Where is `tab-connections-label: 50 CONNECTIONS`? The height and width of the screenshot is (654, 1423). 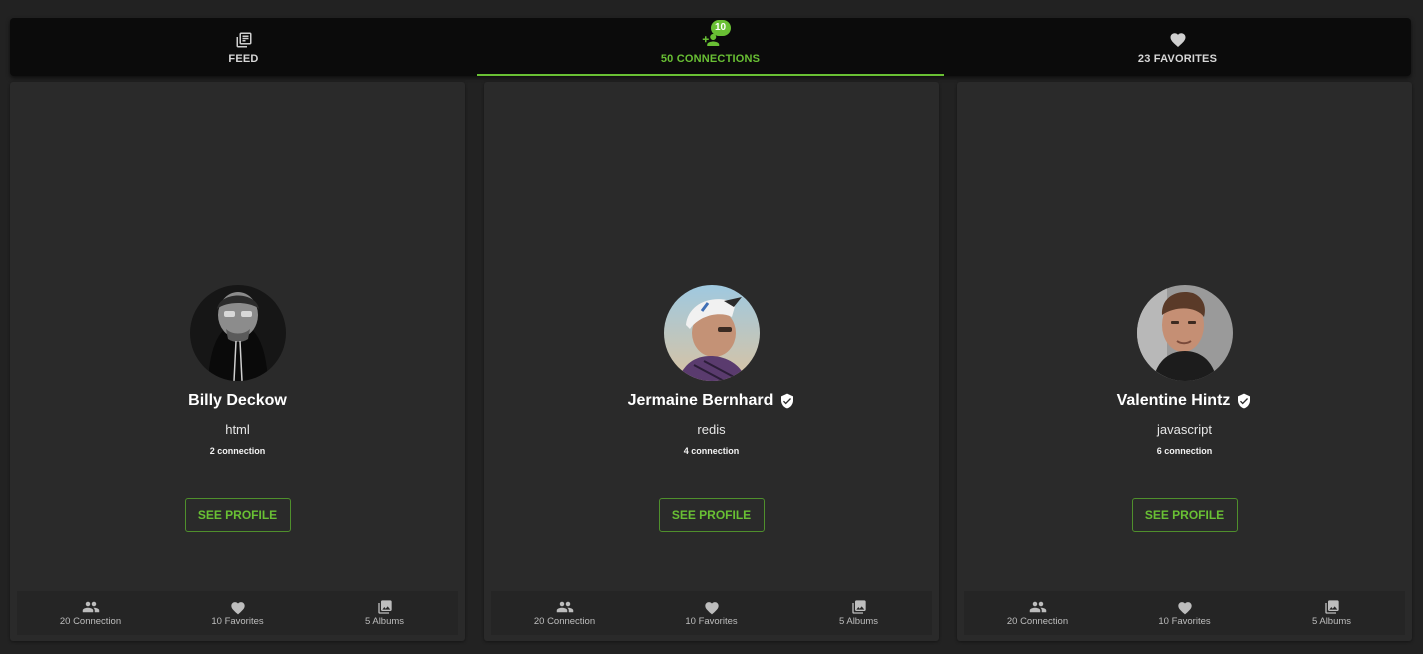 tab-connections-label: 50 CONNECTIONS is located at coordinates (710, 58).